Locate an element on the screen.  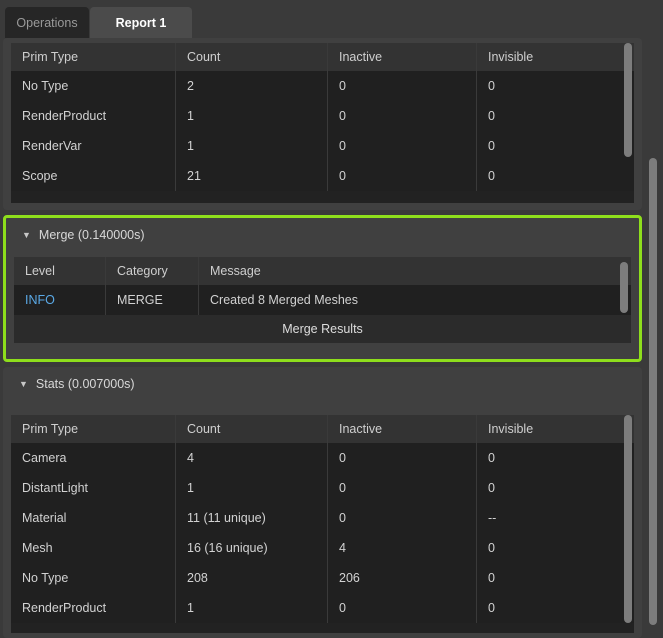
stats-table-scrollbar is located at coordinates (628, 519).